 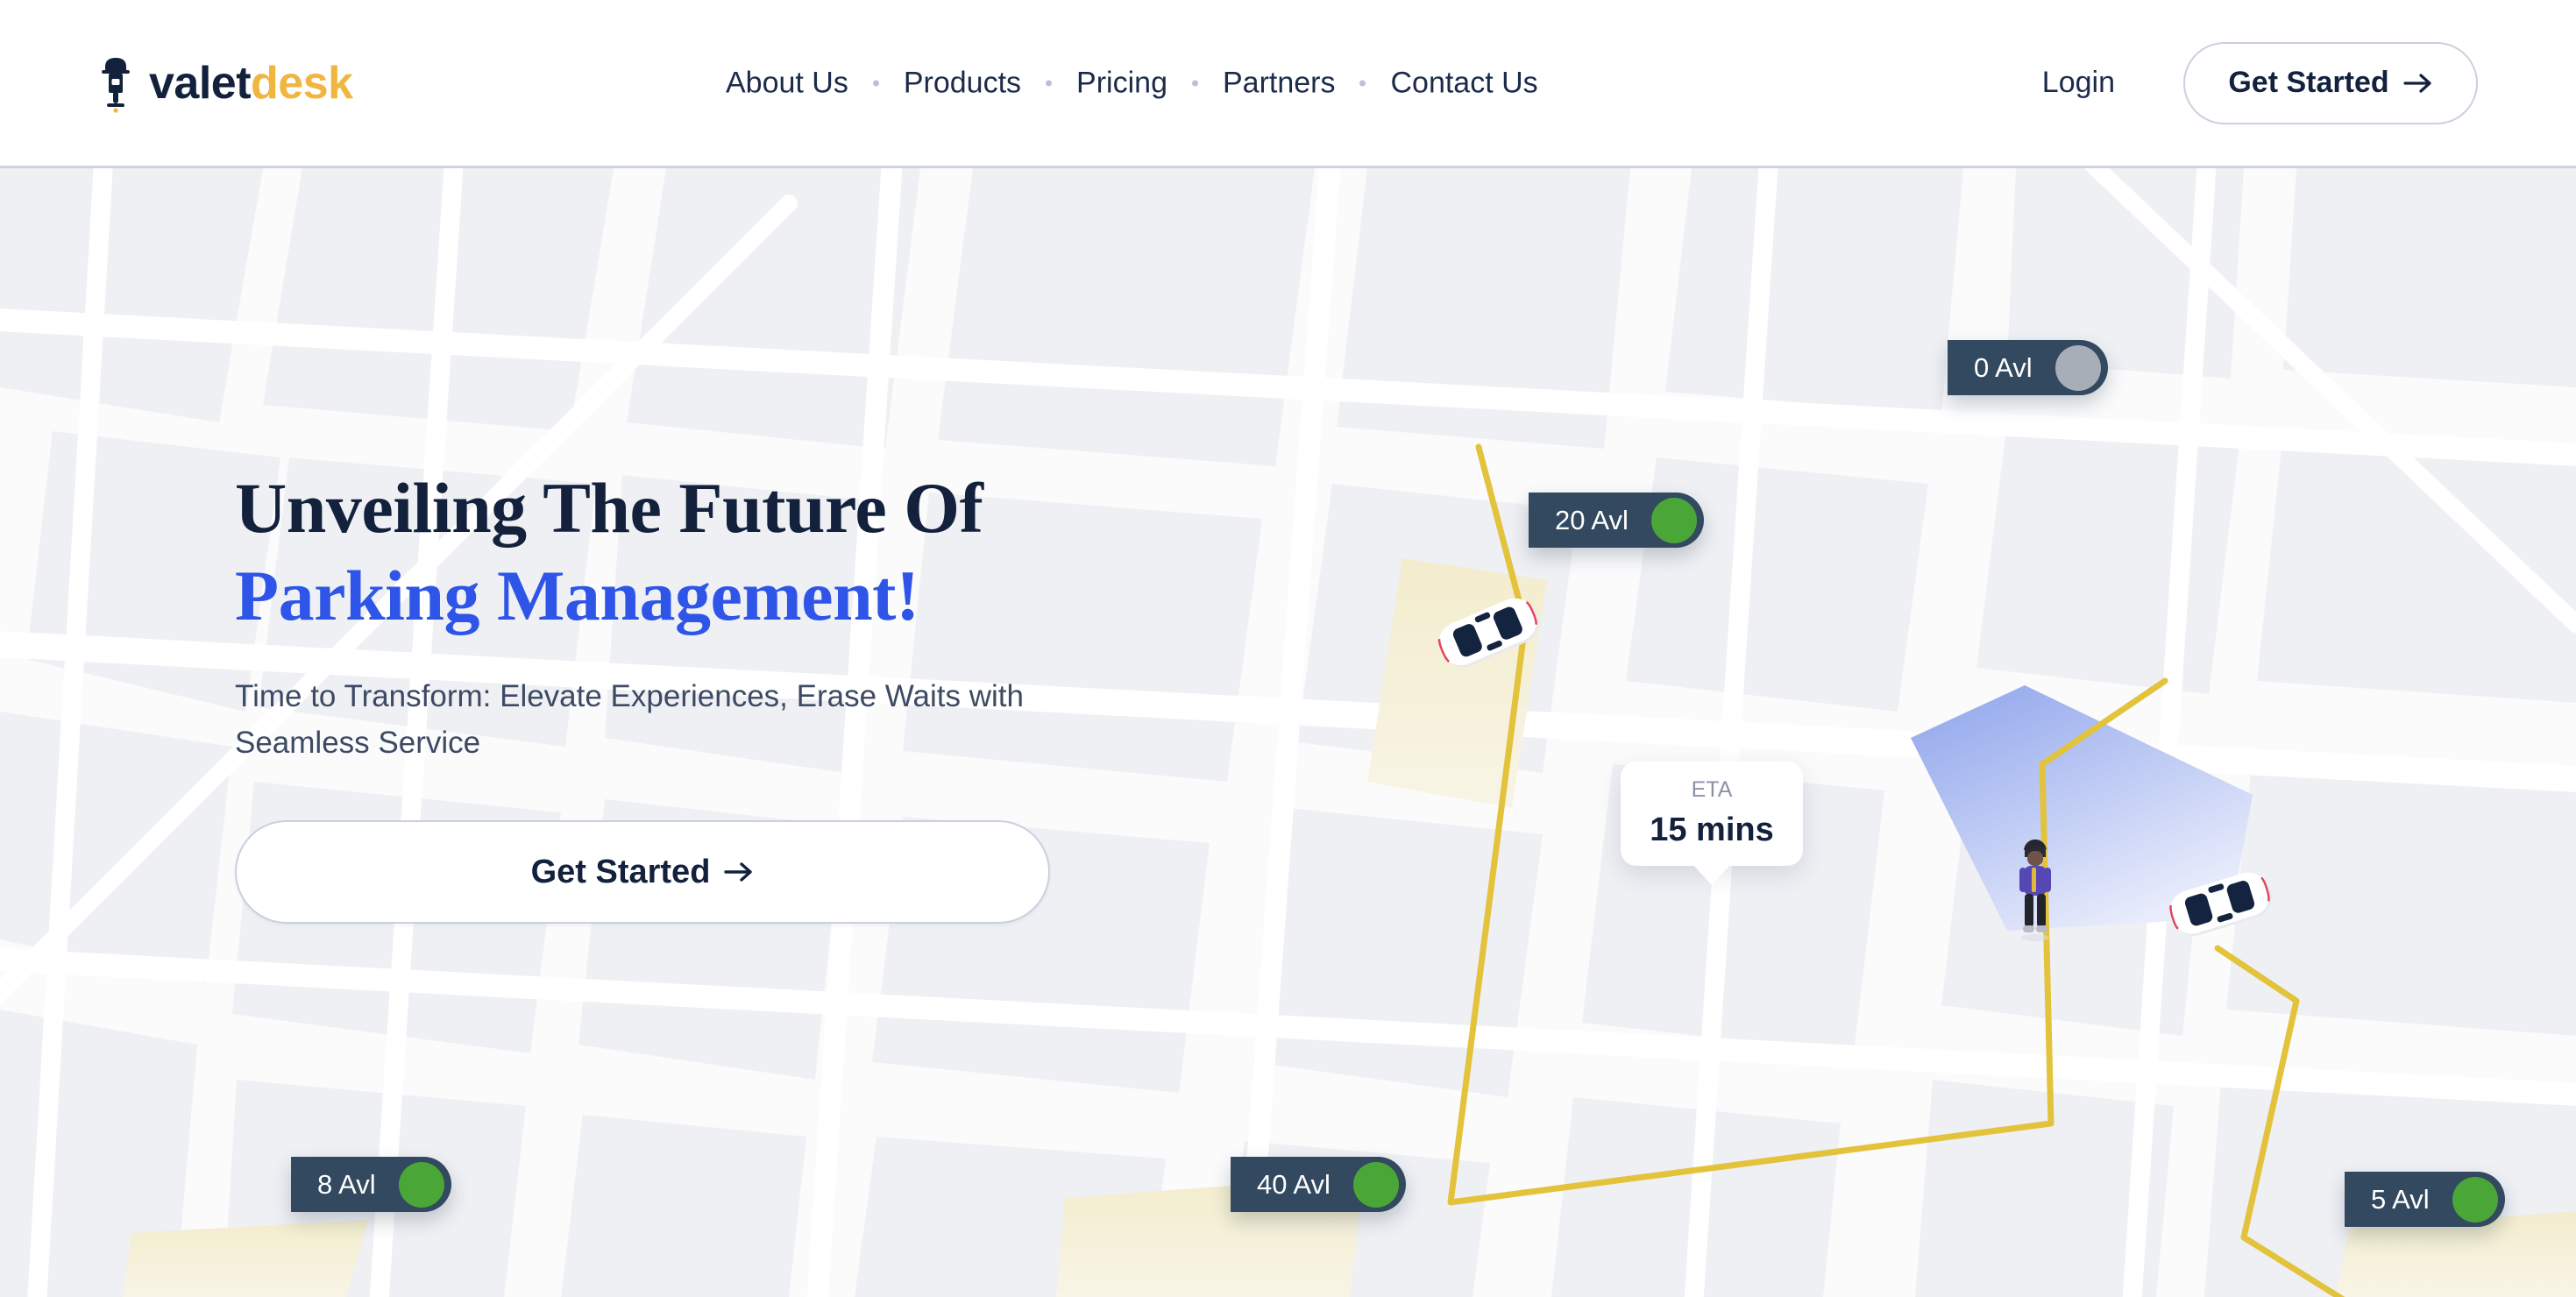 What do you see at coordinates (302, 83) in the screenshot?
I see `brand-name-secondary: desk` at bounding box center [302, 83].